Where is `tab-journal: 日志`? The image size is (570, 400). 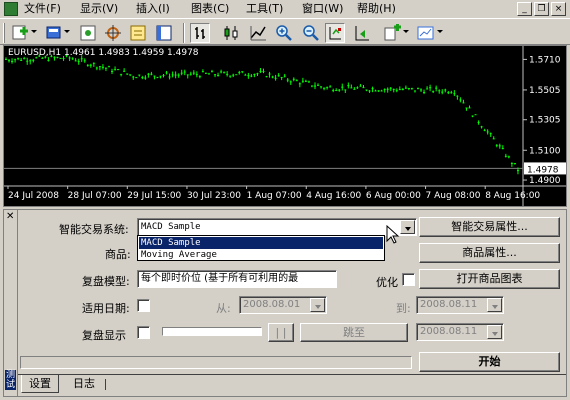 tab-journal: 日志 is located at coordinates (84, 384).